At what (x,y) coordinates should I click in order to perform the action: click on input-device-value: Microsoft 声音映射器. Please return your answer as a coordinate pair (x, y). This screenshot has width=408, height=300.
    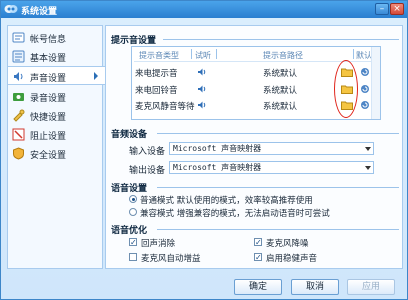
    Looking at the image, I should click on (217, 148).